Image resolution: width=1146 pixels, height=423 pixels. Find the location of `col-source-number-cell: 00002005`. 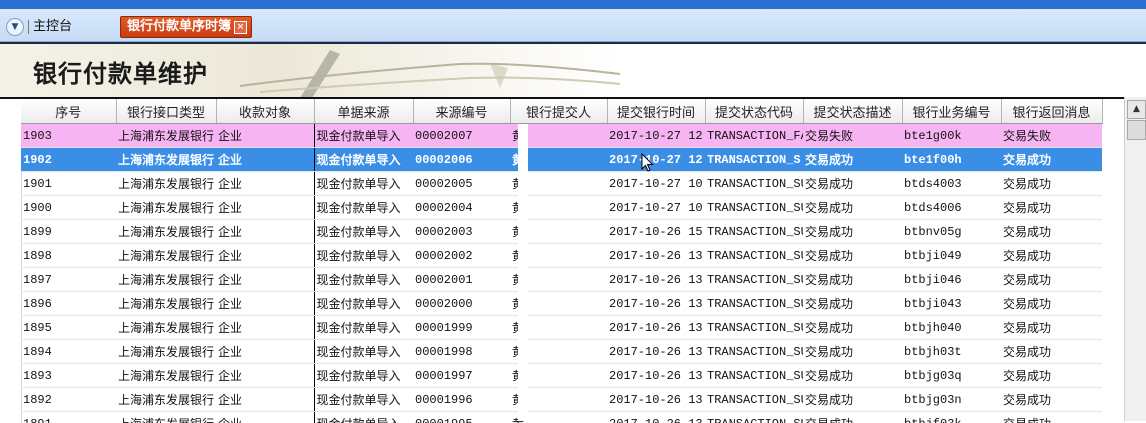

col-source-number-cell: 00002005 is located at coordinates (461, 184).